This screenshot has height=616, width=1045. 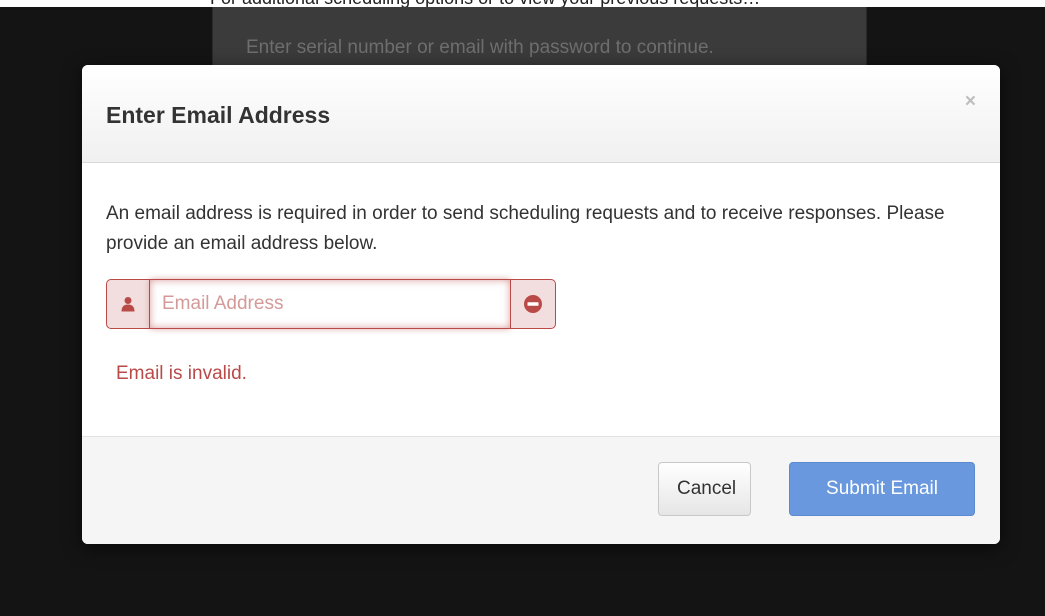 What do you see at coordinates (541, 114) in the screenshot?
I see `modal-header: Enter Email Address ×` at bounding box center [541, 114].